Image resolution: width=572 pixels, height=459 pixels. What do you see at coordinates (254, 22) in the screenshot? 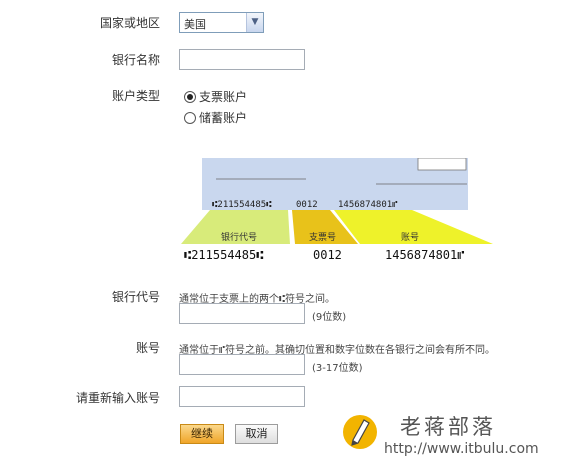
I see `chevron-down-icon: ▼` at bounding box center [254, 22].